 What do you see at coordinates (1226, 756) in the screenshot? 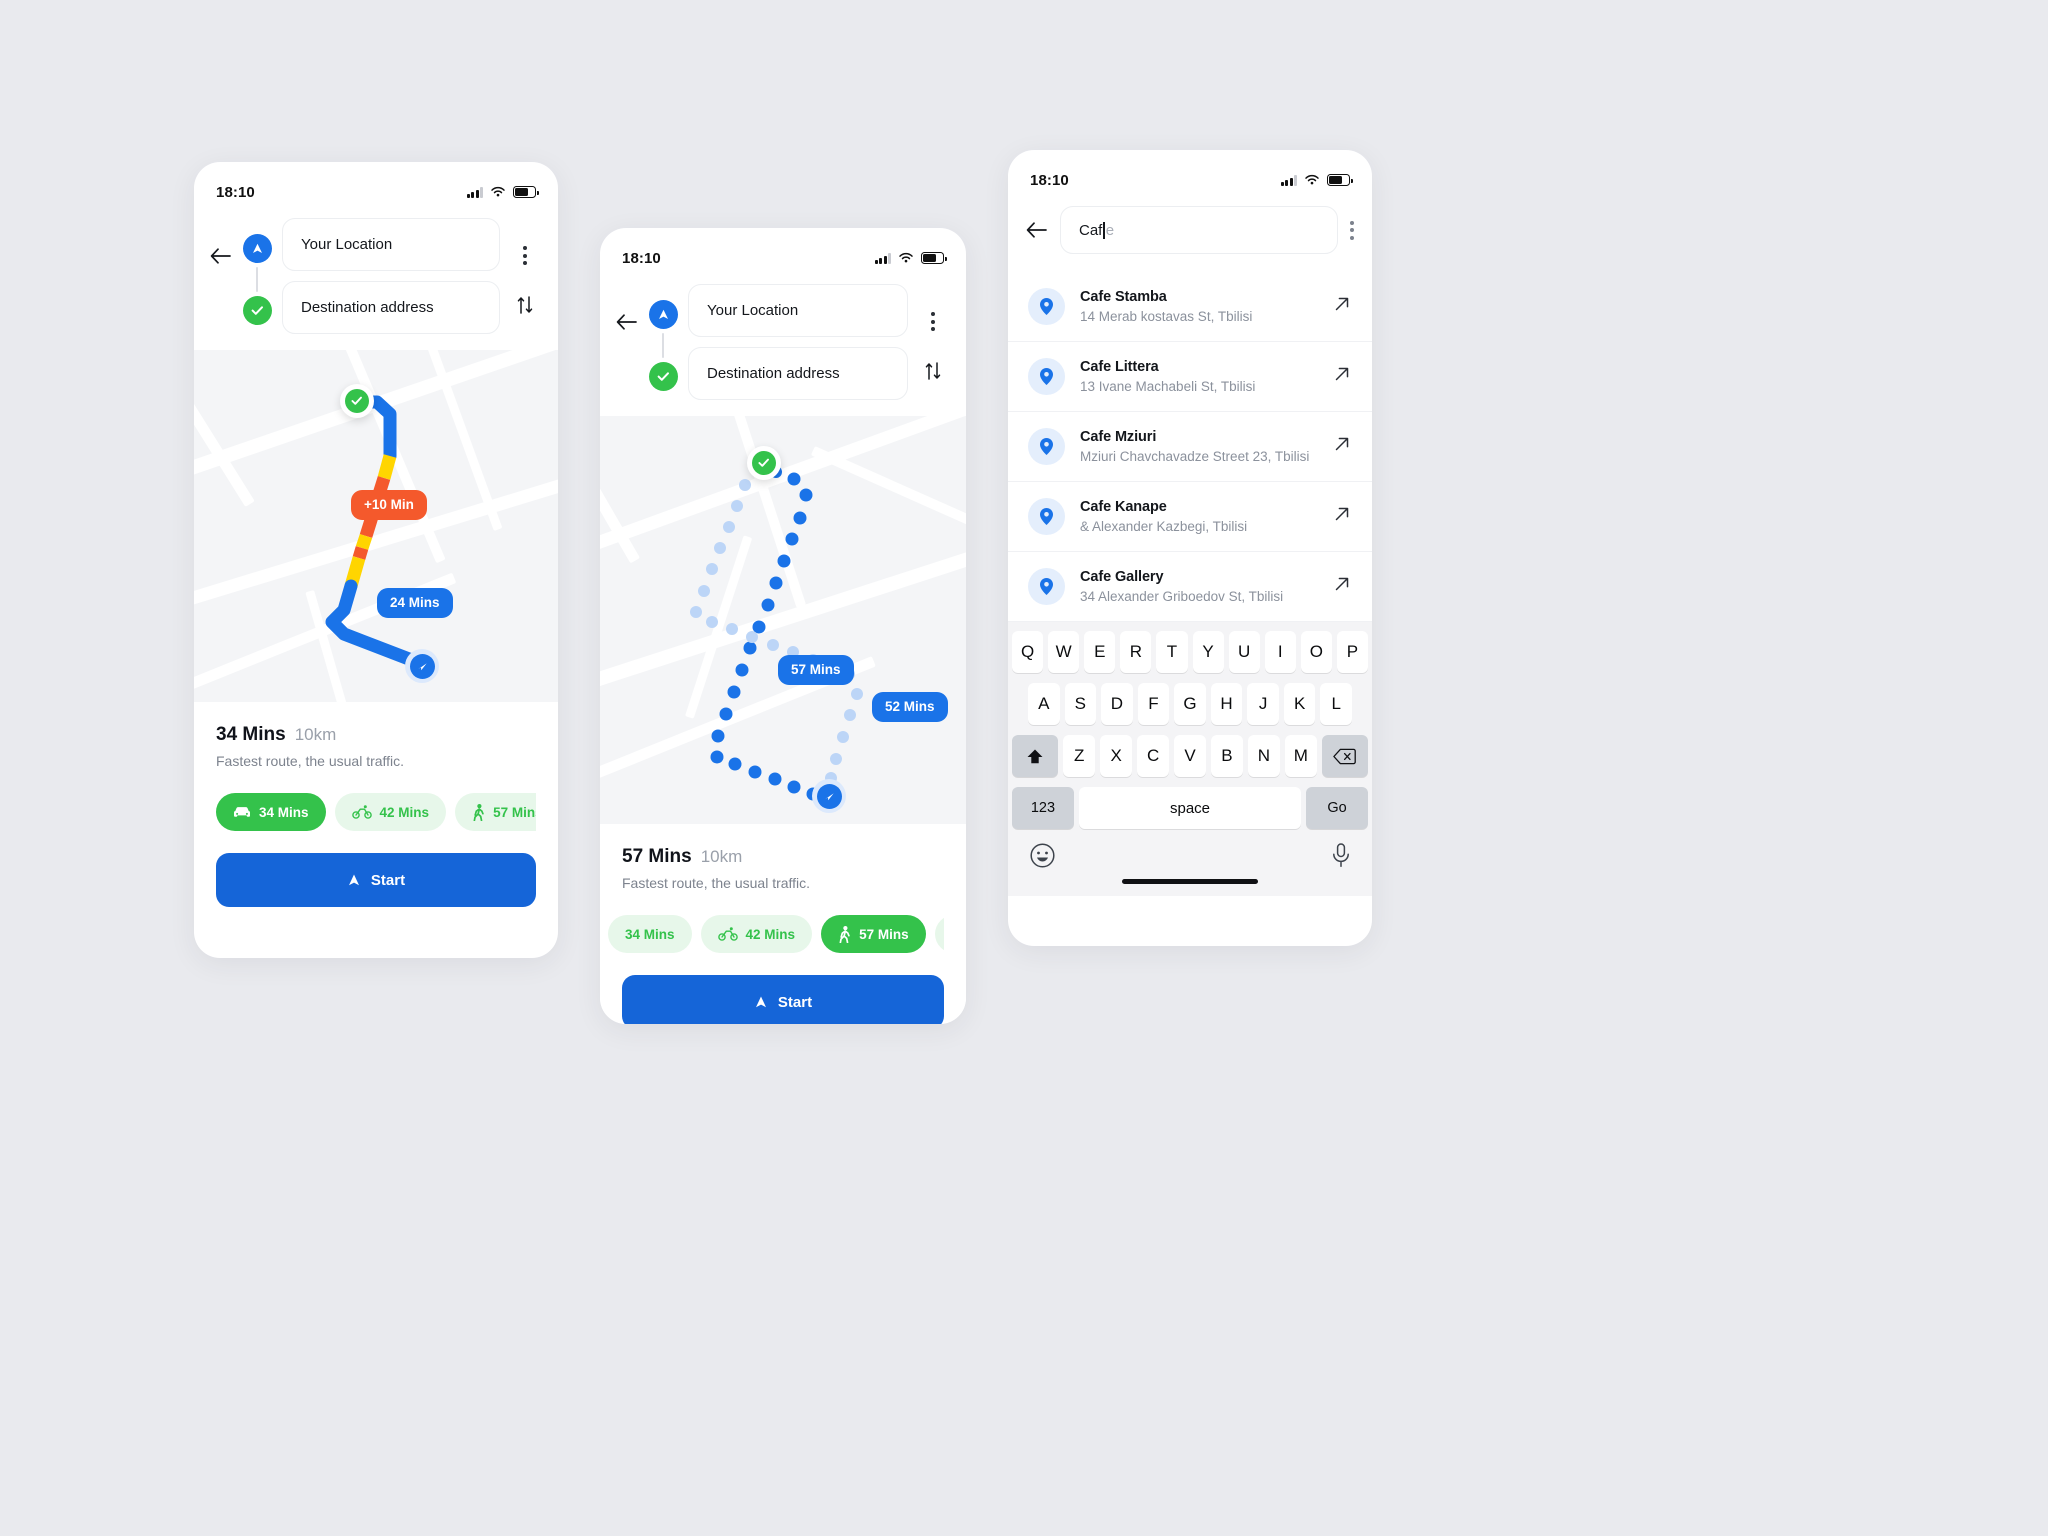
I see `key-b: B` at bounding box center [1226, 756].